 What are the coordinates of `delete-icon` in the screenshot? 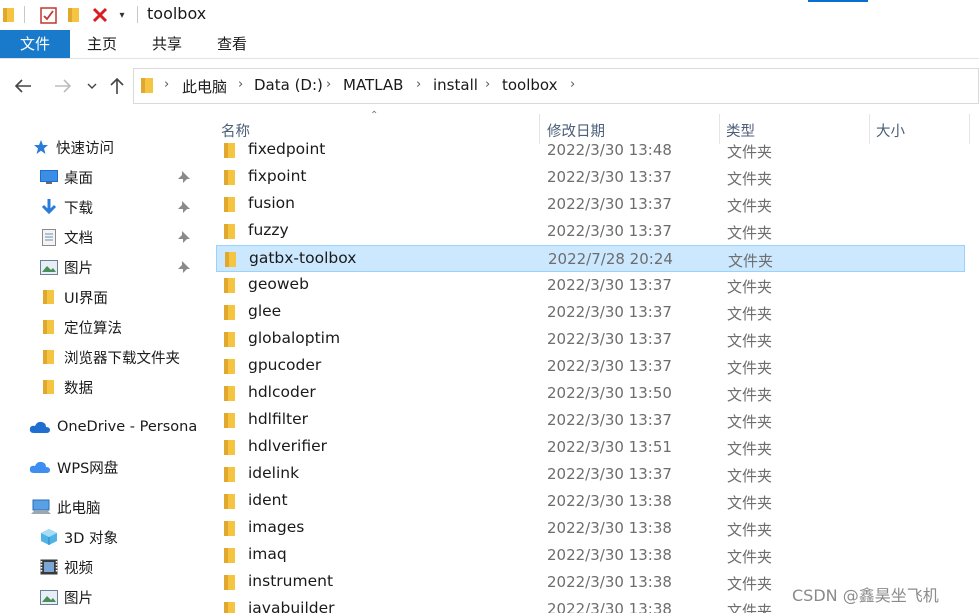 It's located at (100, 15).